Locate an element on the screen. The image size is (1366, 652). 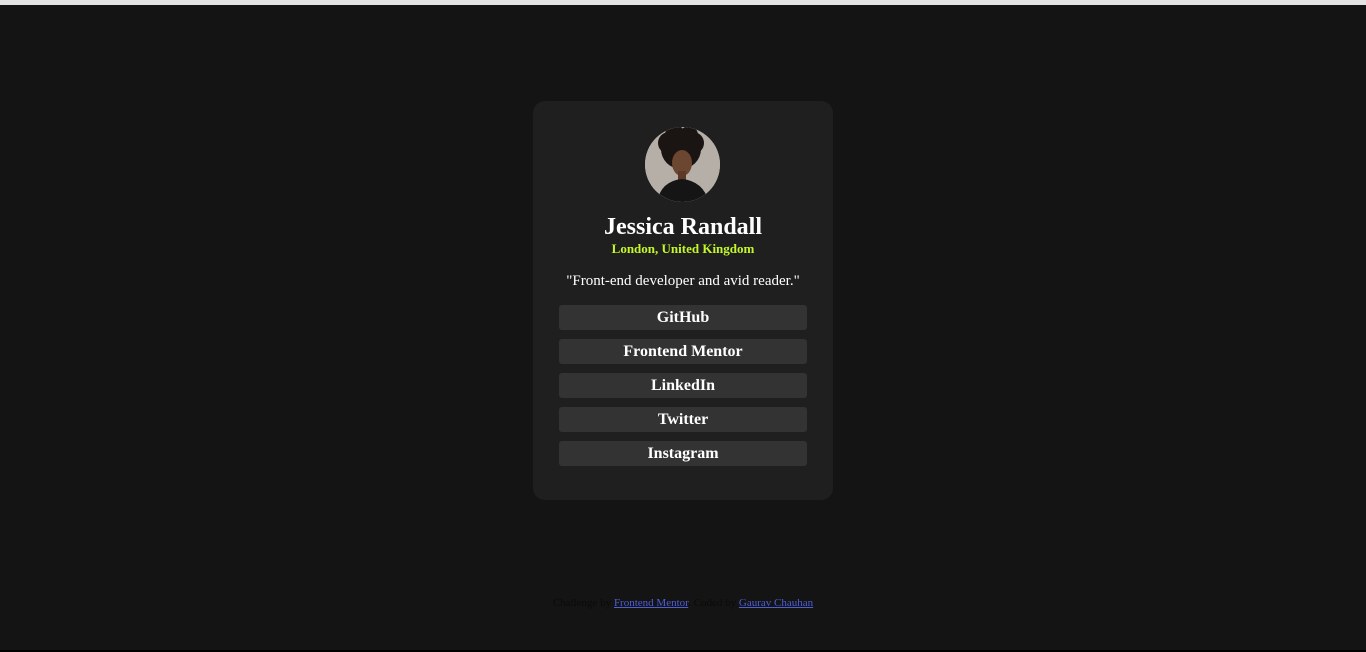
browser-top-edge is located at coordinates (683, 2).